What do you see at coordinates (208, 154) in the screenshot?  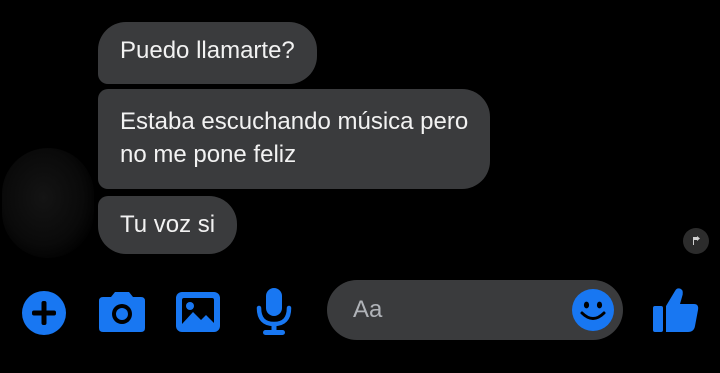 I see `message-text-line: no me pone feliz` at bounding box center [208, 154].